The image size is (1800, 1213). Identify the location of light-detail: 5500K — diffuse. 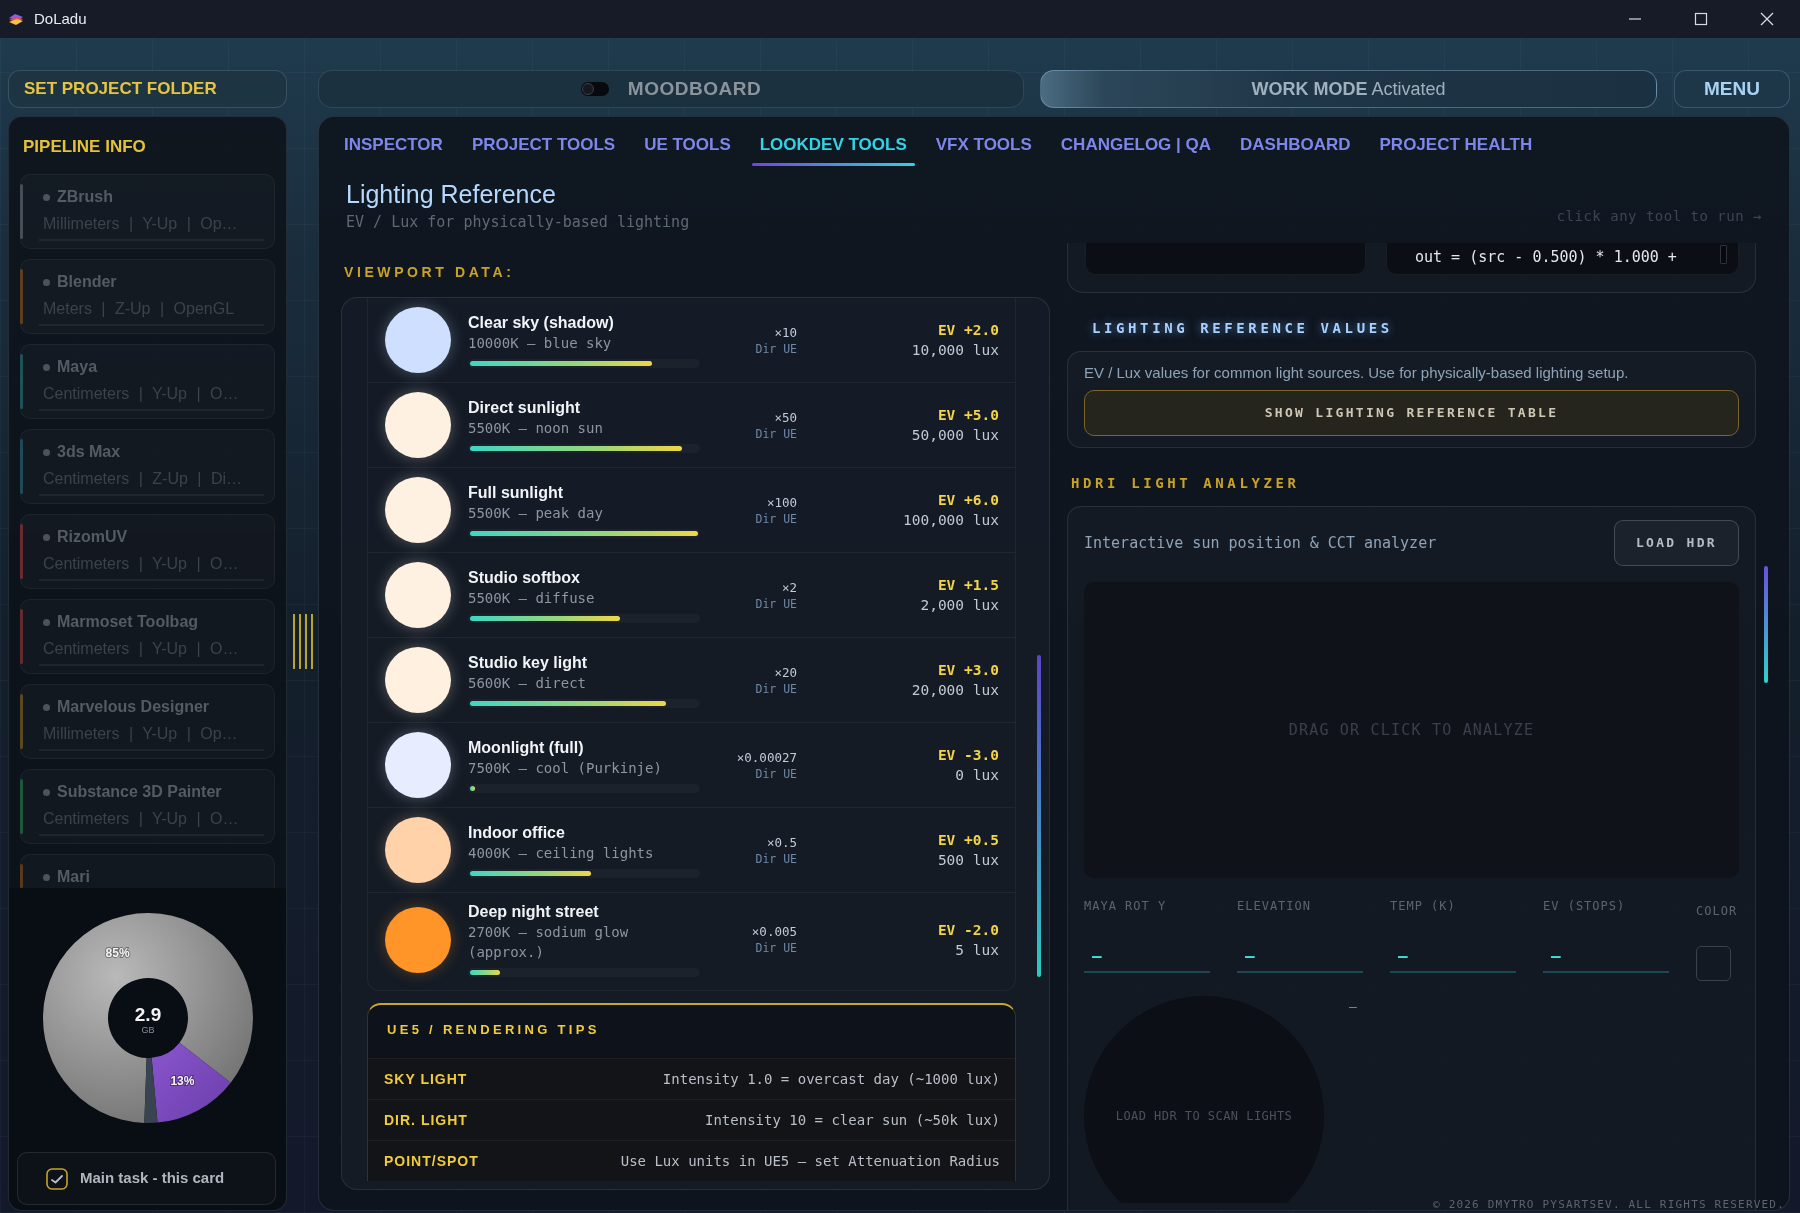
(532, 598).